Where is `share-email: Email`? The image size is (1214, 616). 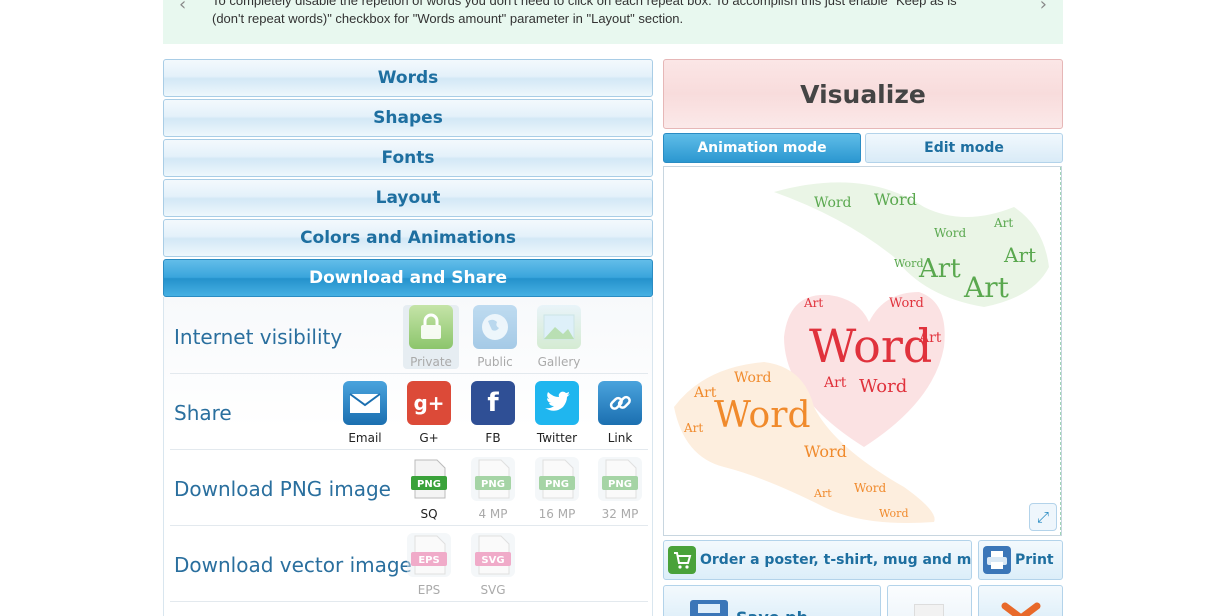 share-email: Email is located at coordinates (365, 413).